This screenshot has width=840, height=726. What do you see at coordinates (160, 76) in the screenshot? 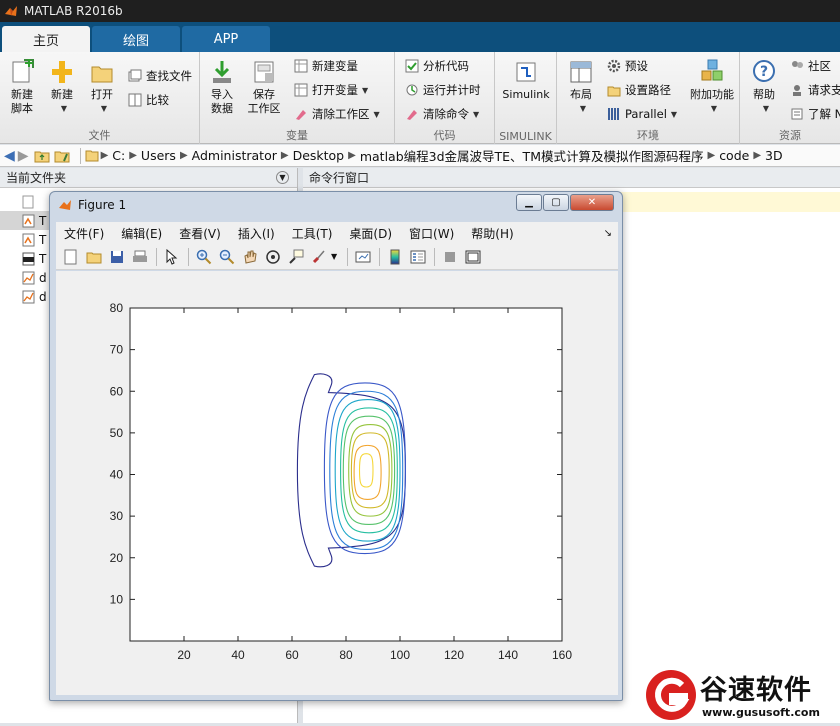
I see `find-files-button: 查找文件` at bounding box center [160, 76].